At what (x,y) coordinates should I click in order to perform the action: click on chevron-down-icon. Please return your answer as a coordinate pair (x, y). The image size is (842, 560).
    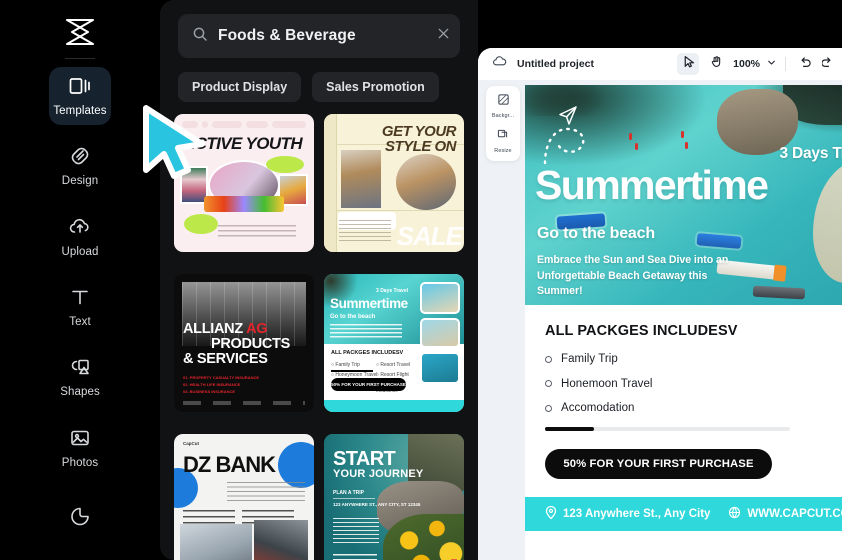
    Looking at the image, I should click on (771, 64).